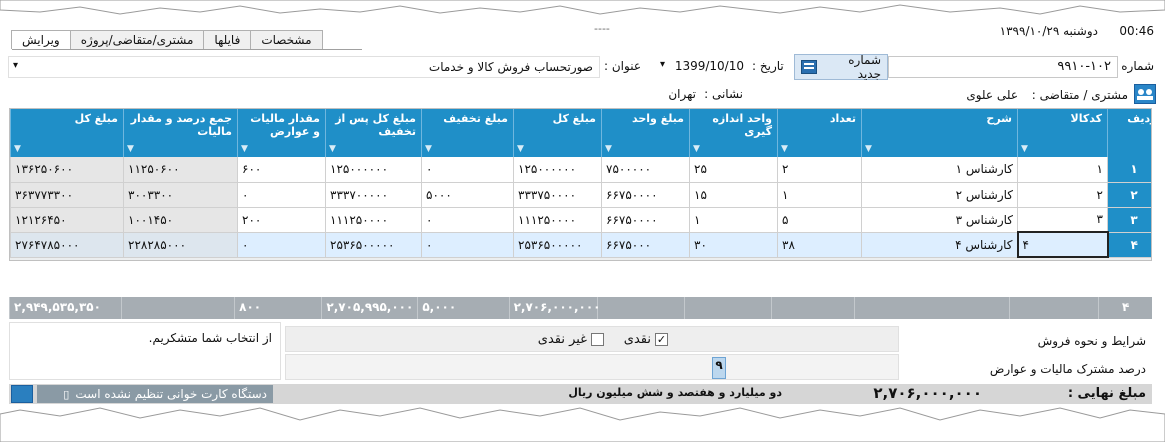 The image size is (1165, 442). What do you see at coordinates (1048, 31) in the screenshot?
I see `current-date: دوشنبه ۱۳۹۹/۱۰/۲۹` at bounding box center [1048, 31].